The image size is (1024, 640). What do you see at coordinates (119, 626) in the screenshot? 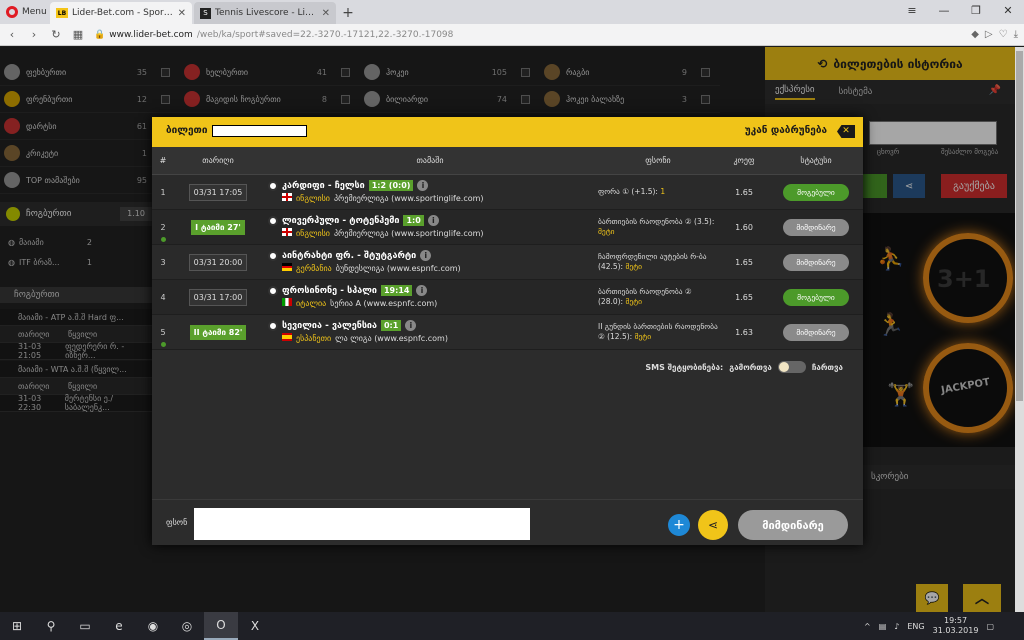
I see `edge-icon: e` at bounding box center [119, 626].